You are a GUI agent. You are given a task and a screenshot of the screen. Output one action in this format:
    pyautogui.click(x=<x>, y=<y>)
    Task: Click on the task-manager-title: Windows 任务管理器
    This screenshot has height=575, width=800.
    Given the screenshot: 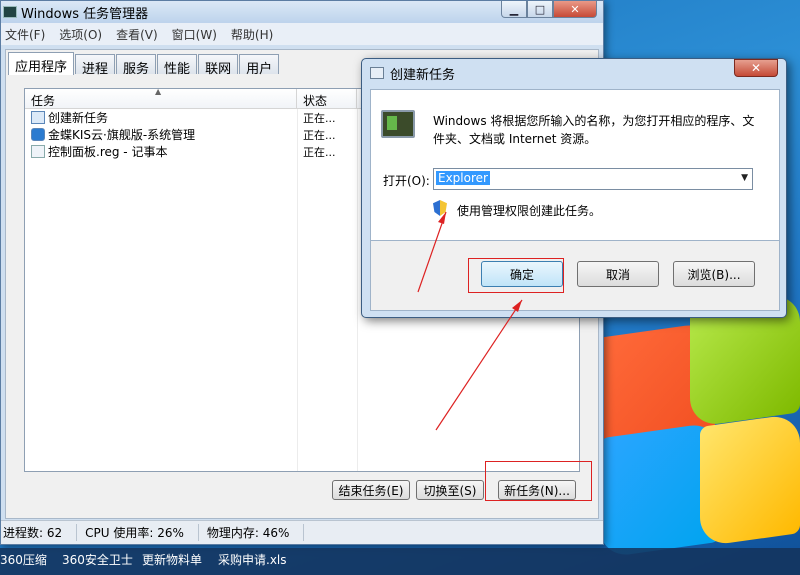 What is the action you would take?
    pyautogui.click(x=85, y=14)
    